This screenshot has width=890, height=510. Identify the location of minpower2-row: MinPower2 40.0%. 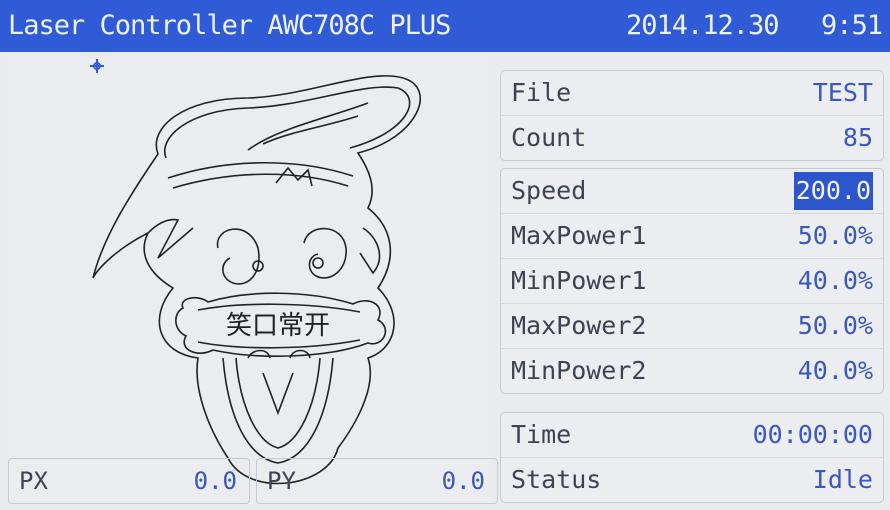
(692, 371).